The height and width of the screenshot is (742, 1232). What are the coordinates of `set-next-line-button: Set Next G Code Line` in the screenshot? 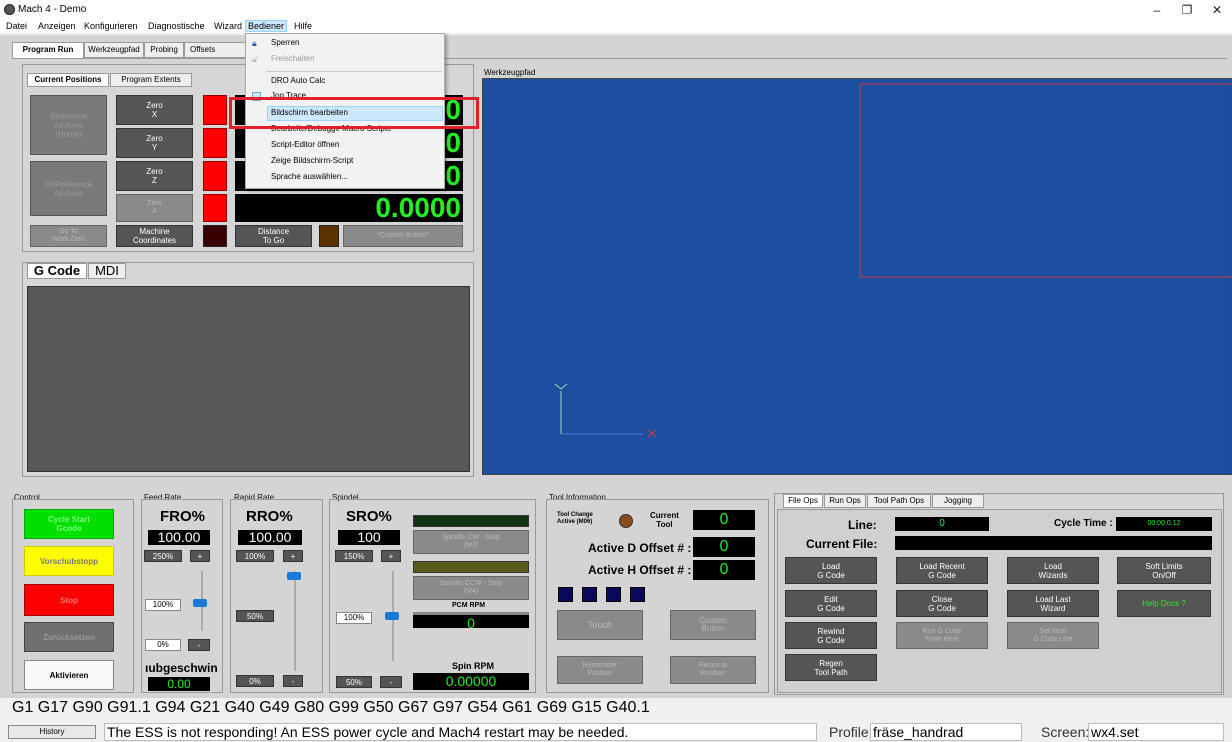 It's located at (1053, 635).